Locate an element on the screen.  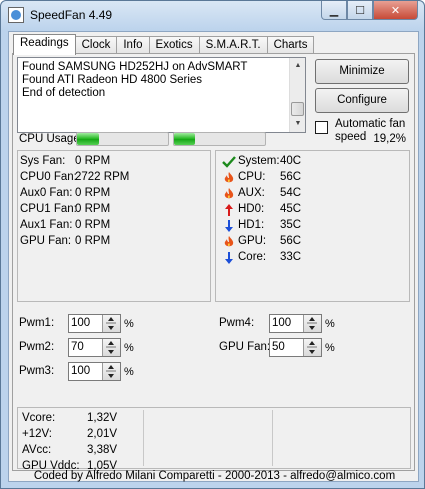
gpu-fan-spinner: 50 is located at coordinates (295, 347).